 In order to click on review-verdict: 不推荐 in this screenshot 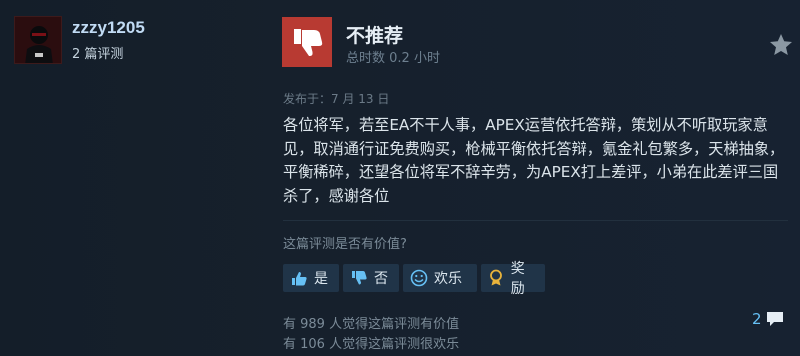, I will do `click(375, 36)`.